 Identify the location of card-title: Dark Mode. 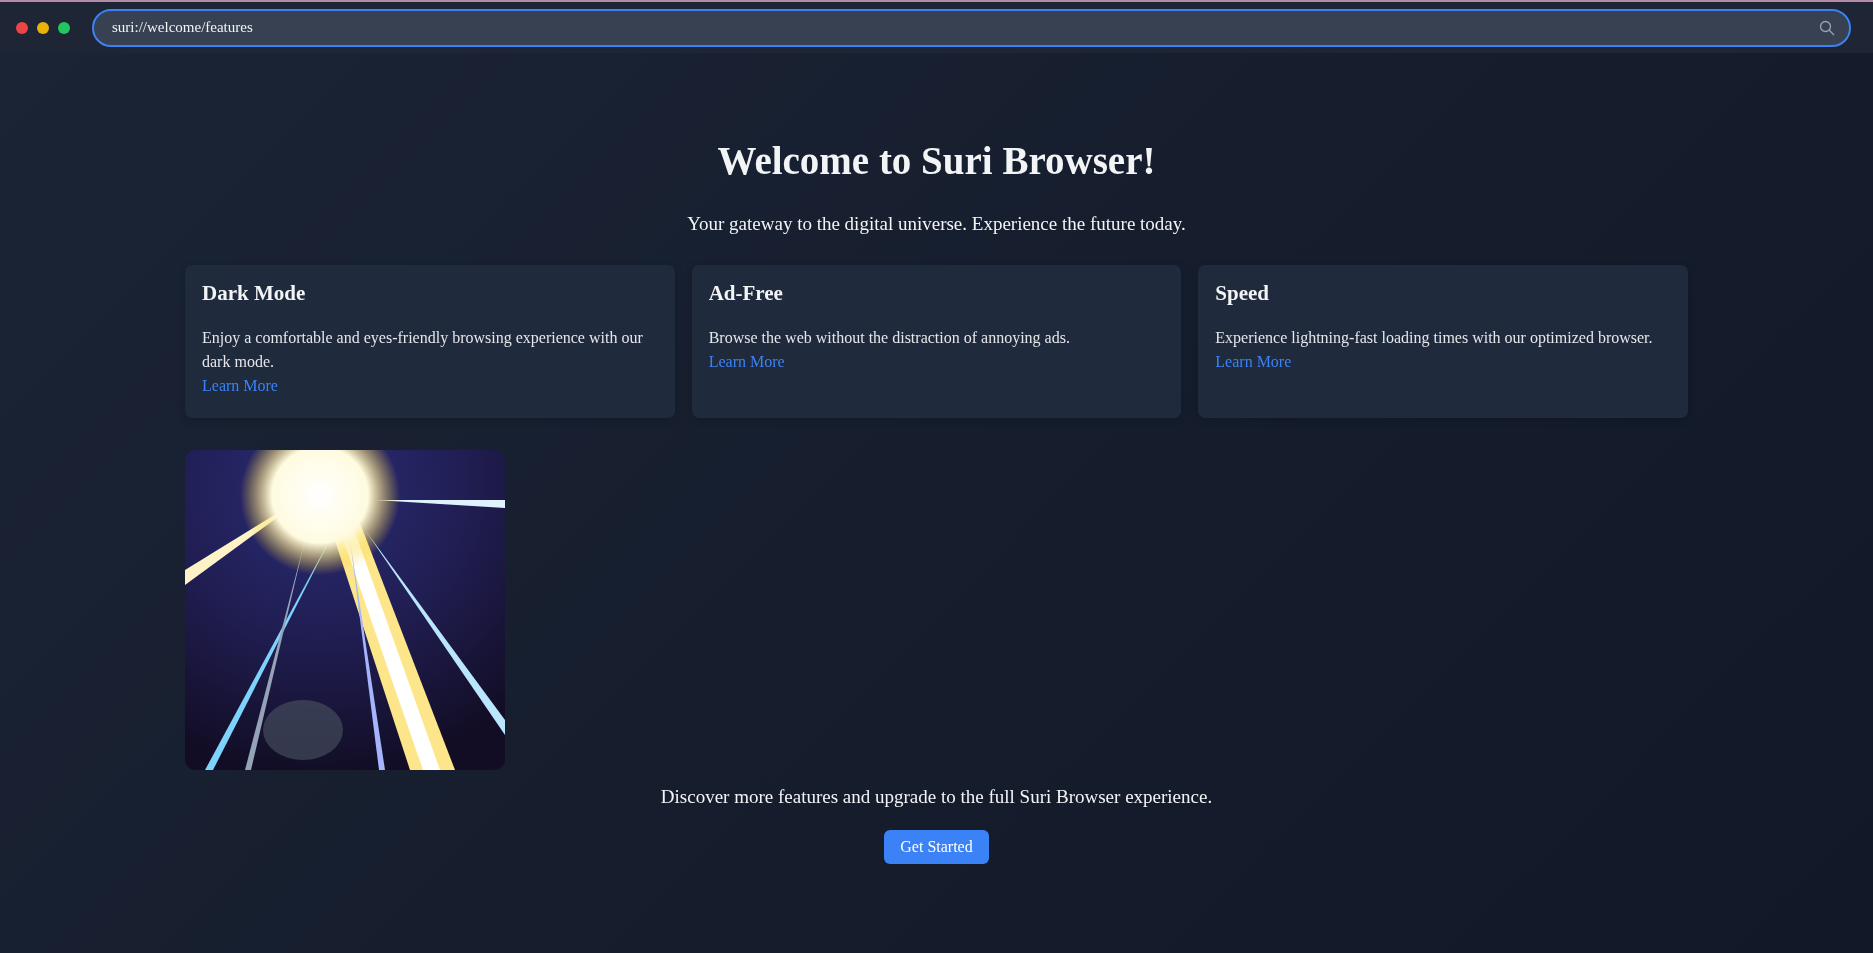
(254, 293).